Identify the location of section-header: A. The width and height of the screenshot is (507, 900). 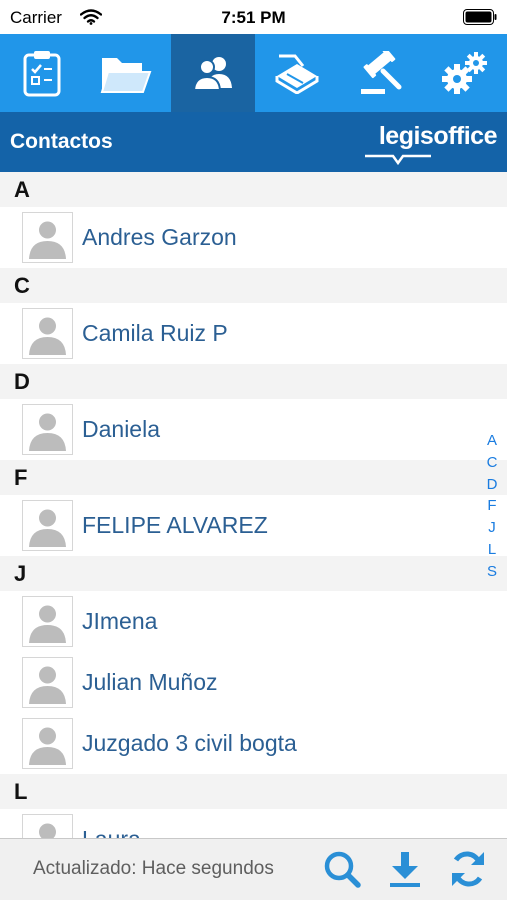
(253, 189).